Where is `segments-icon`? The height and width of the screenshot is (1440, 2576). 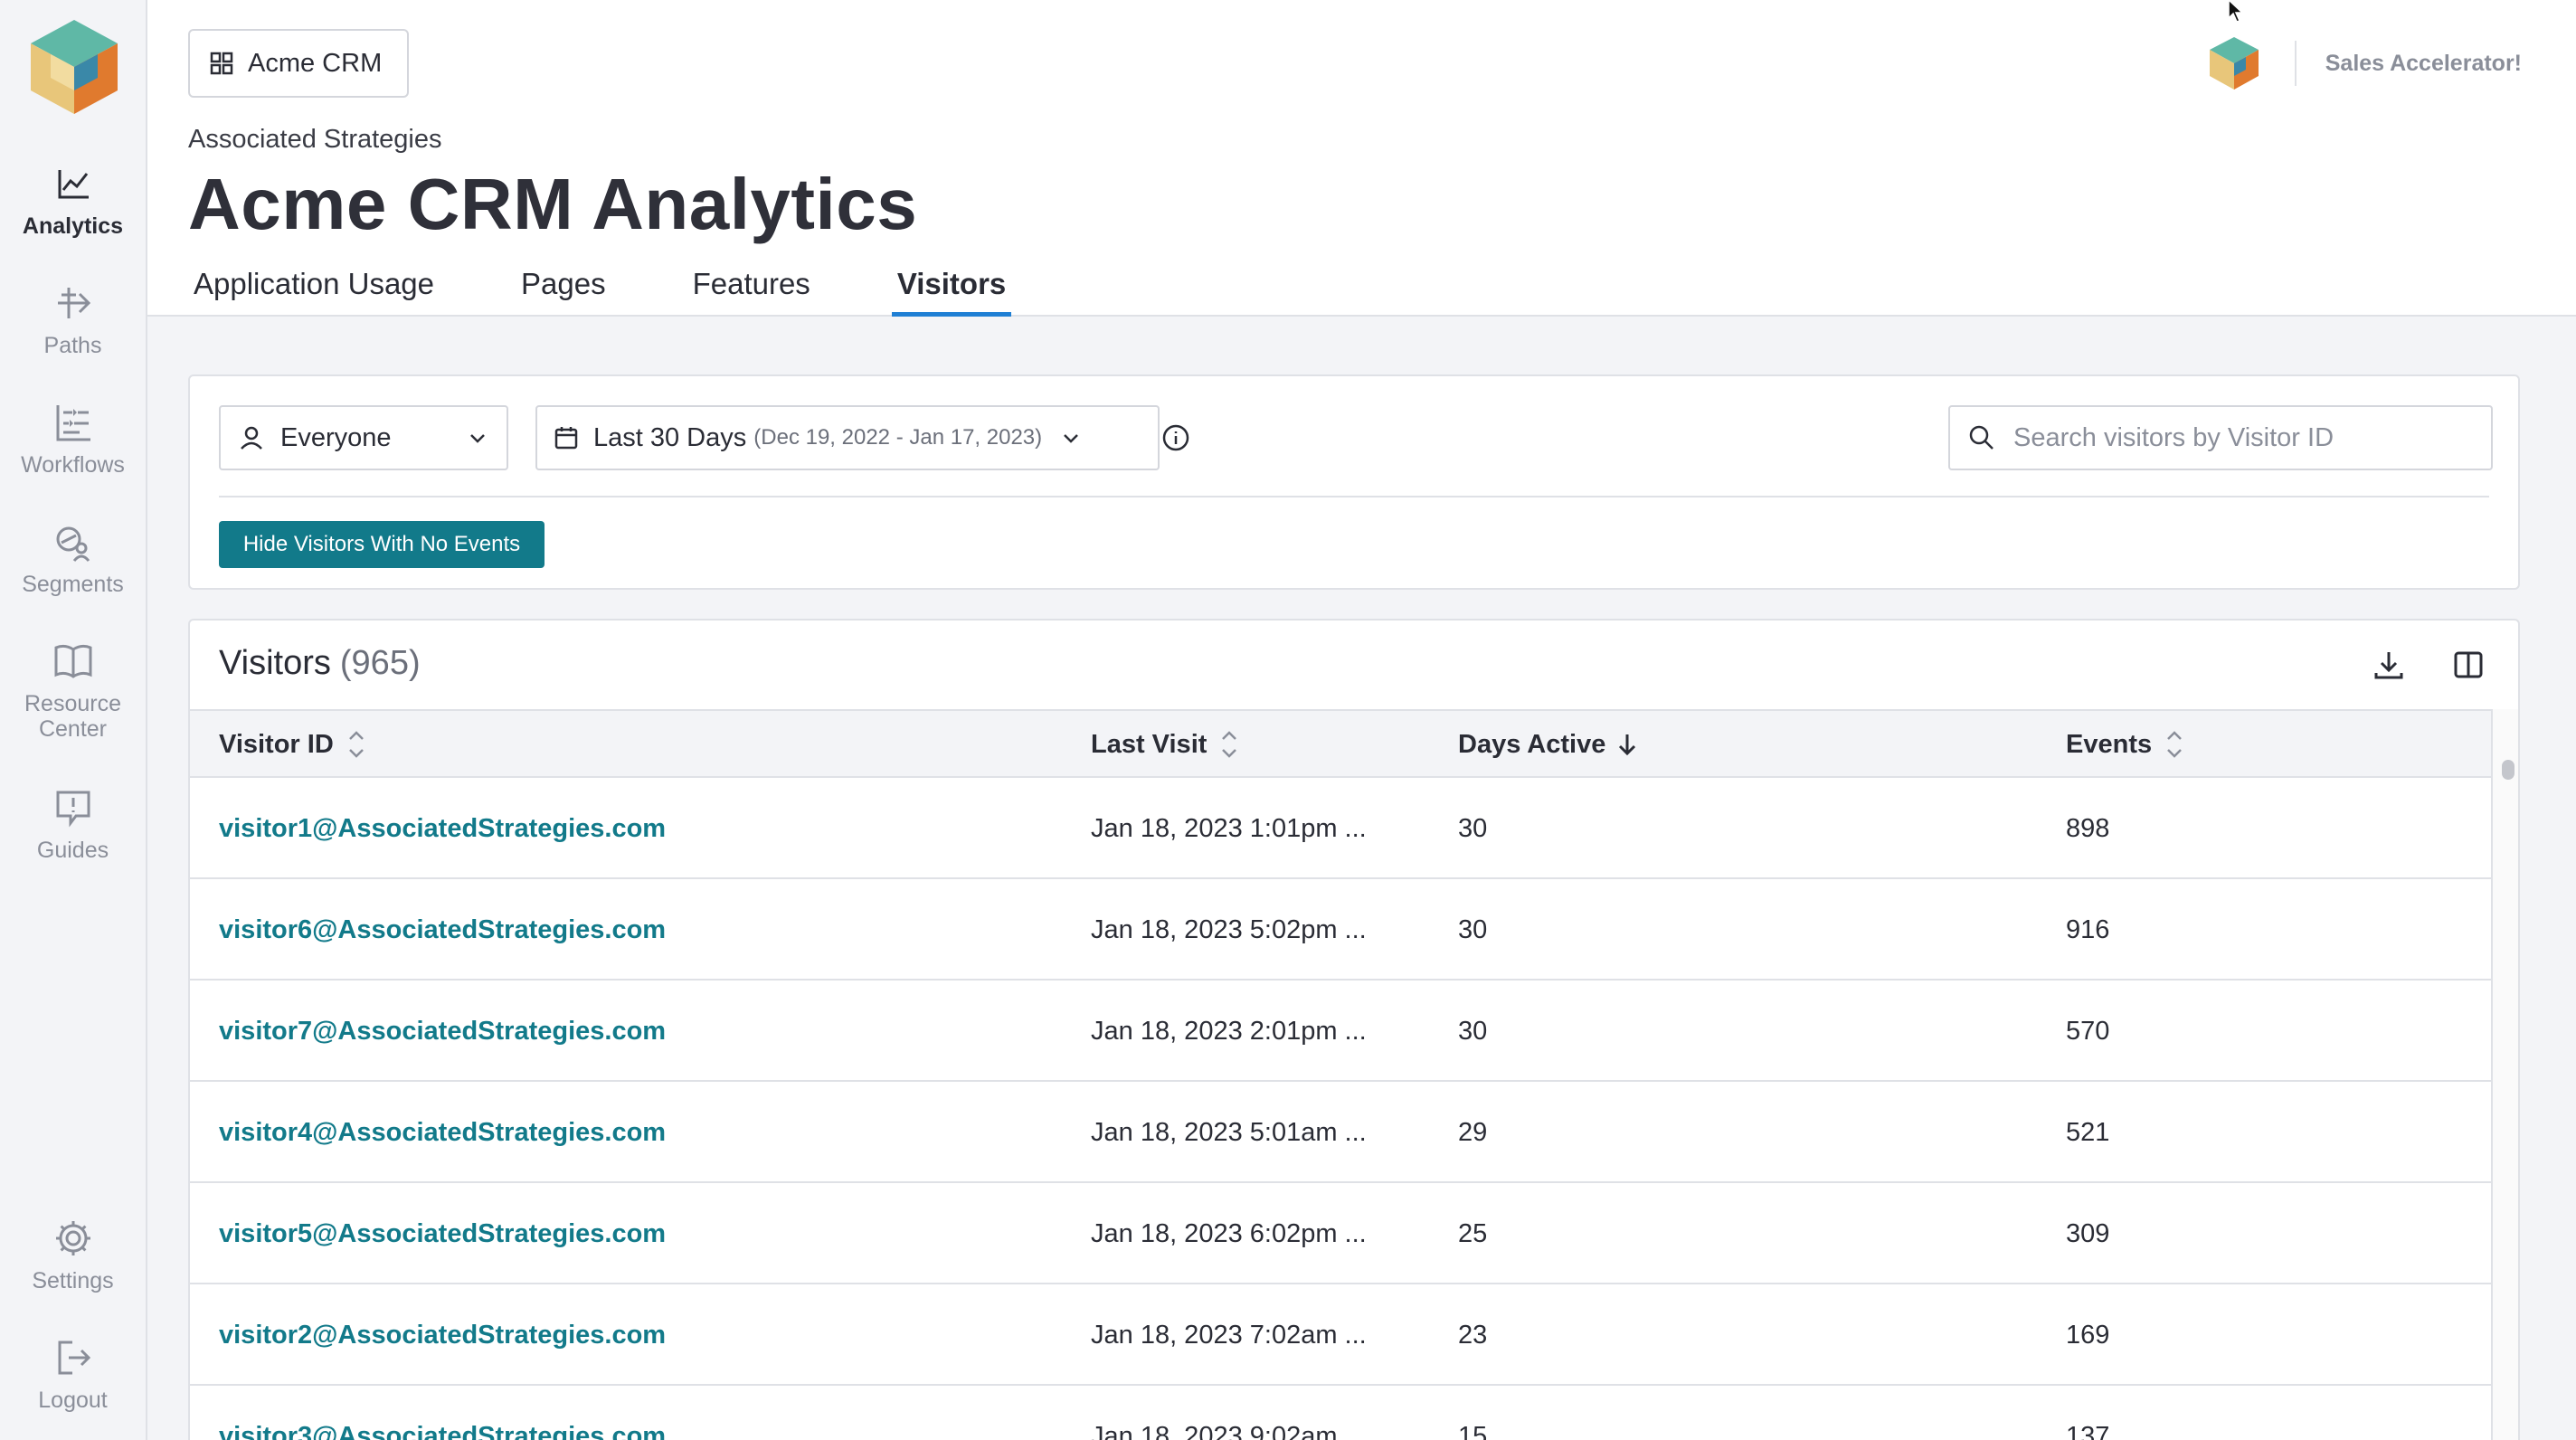
segments-icon is located at coordinates (73, 544).